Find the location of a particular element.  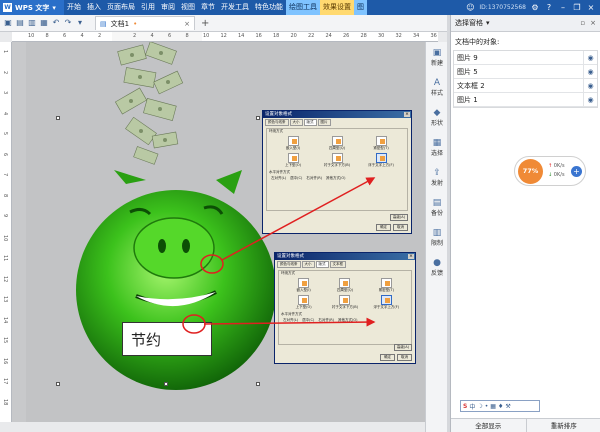

menu-section: 章节 is located at coordinates (208, 7).